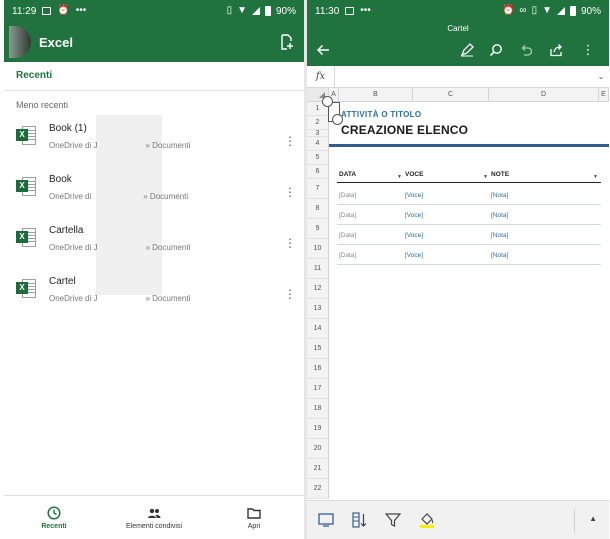 The width and height of the screenshot is (610, 539). Describe the element at coordinates (321, 76) in the screenshot. I see `fx-icon: fx` at that location.